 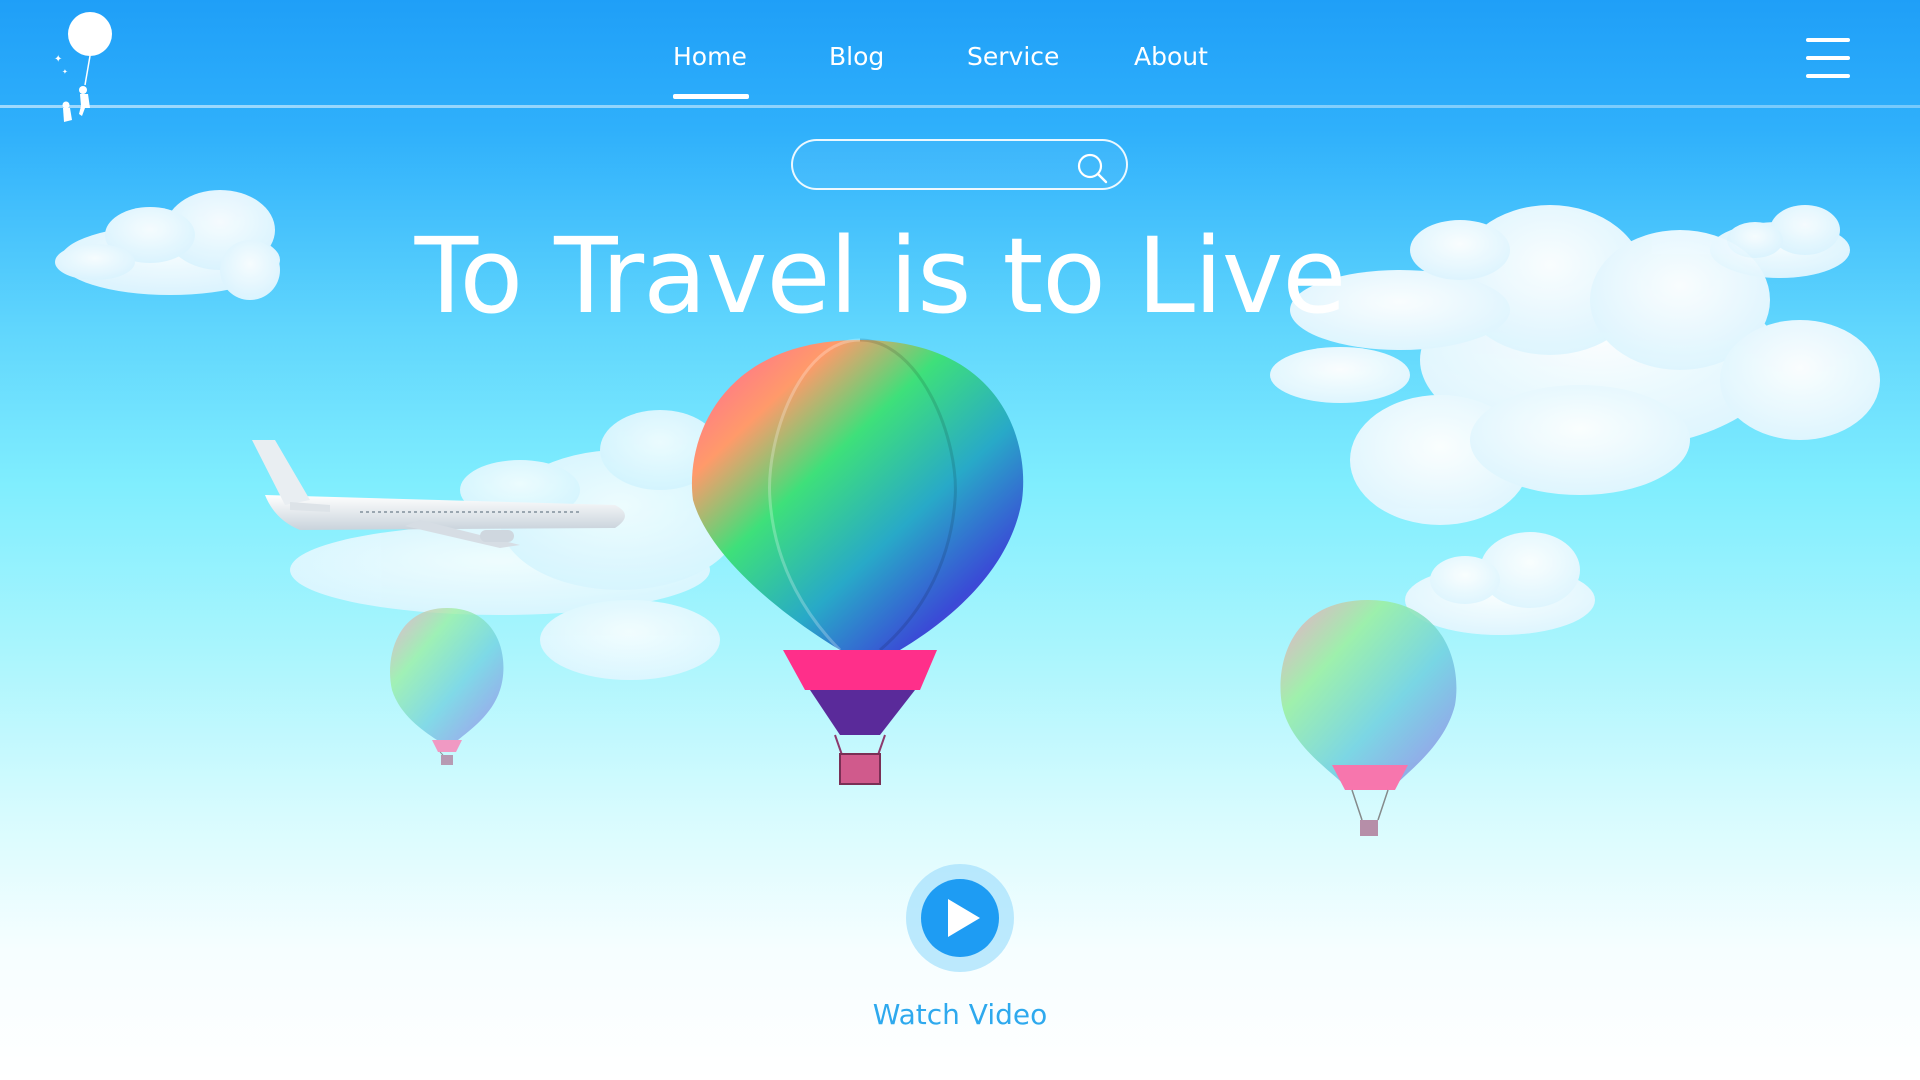 What do you see at coordinates (1092, 168) in the screenshot?
I see `search-icon` at bounding box center [1092, 168].